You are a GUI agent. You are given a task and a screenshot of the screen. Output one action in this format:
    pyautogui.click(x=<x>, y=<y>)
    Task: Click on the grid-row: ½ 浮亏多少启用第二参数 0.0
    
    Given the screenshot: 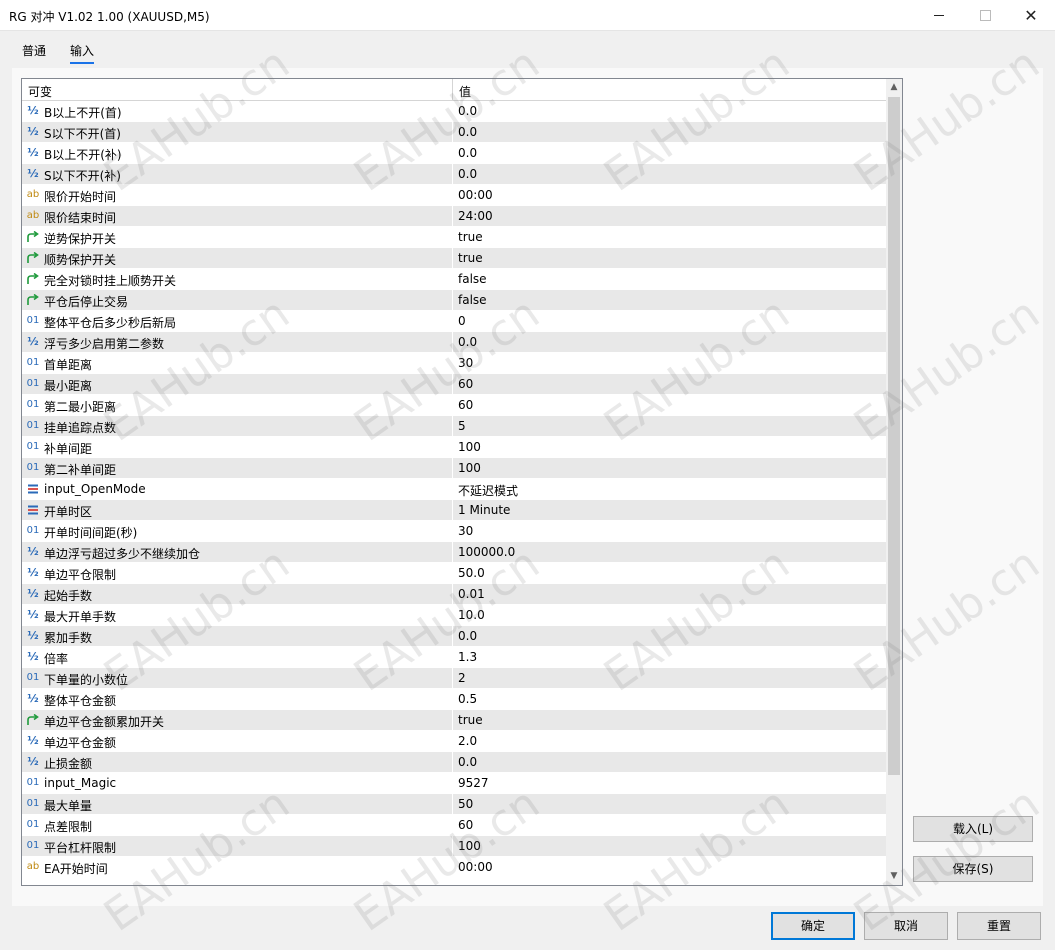 What is the action you would take?
    pyautogui.click(x=454, y=342)
    